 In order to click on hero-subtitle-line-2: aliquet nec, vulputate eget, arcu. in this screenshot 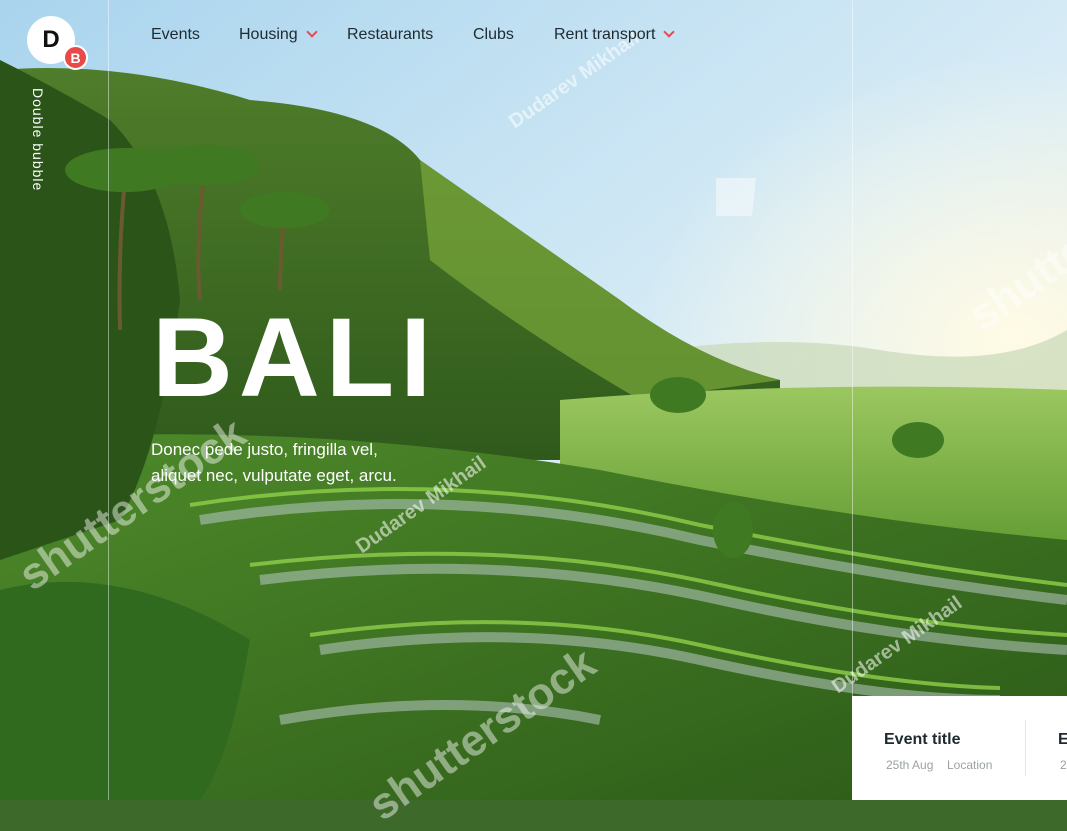, I will do `click(274, 475)`.